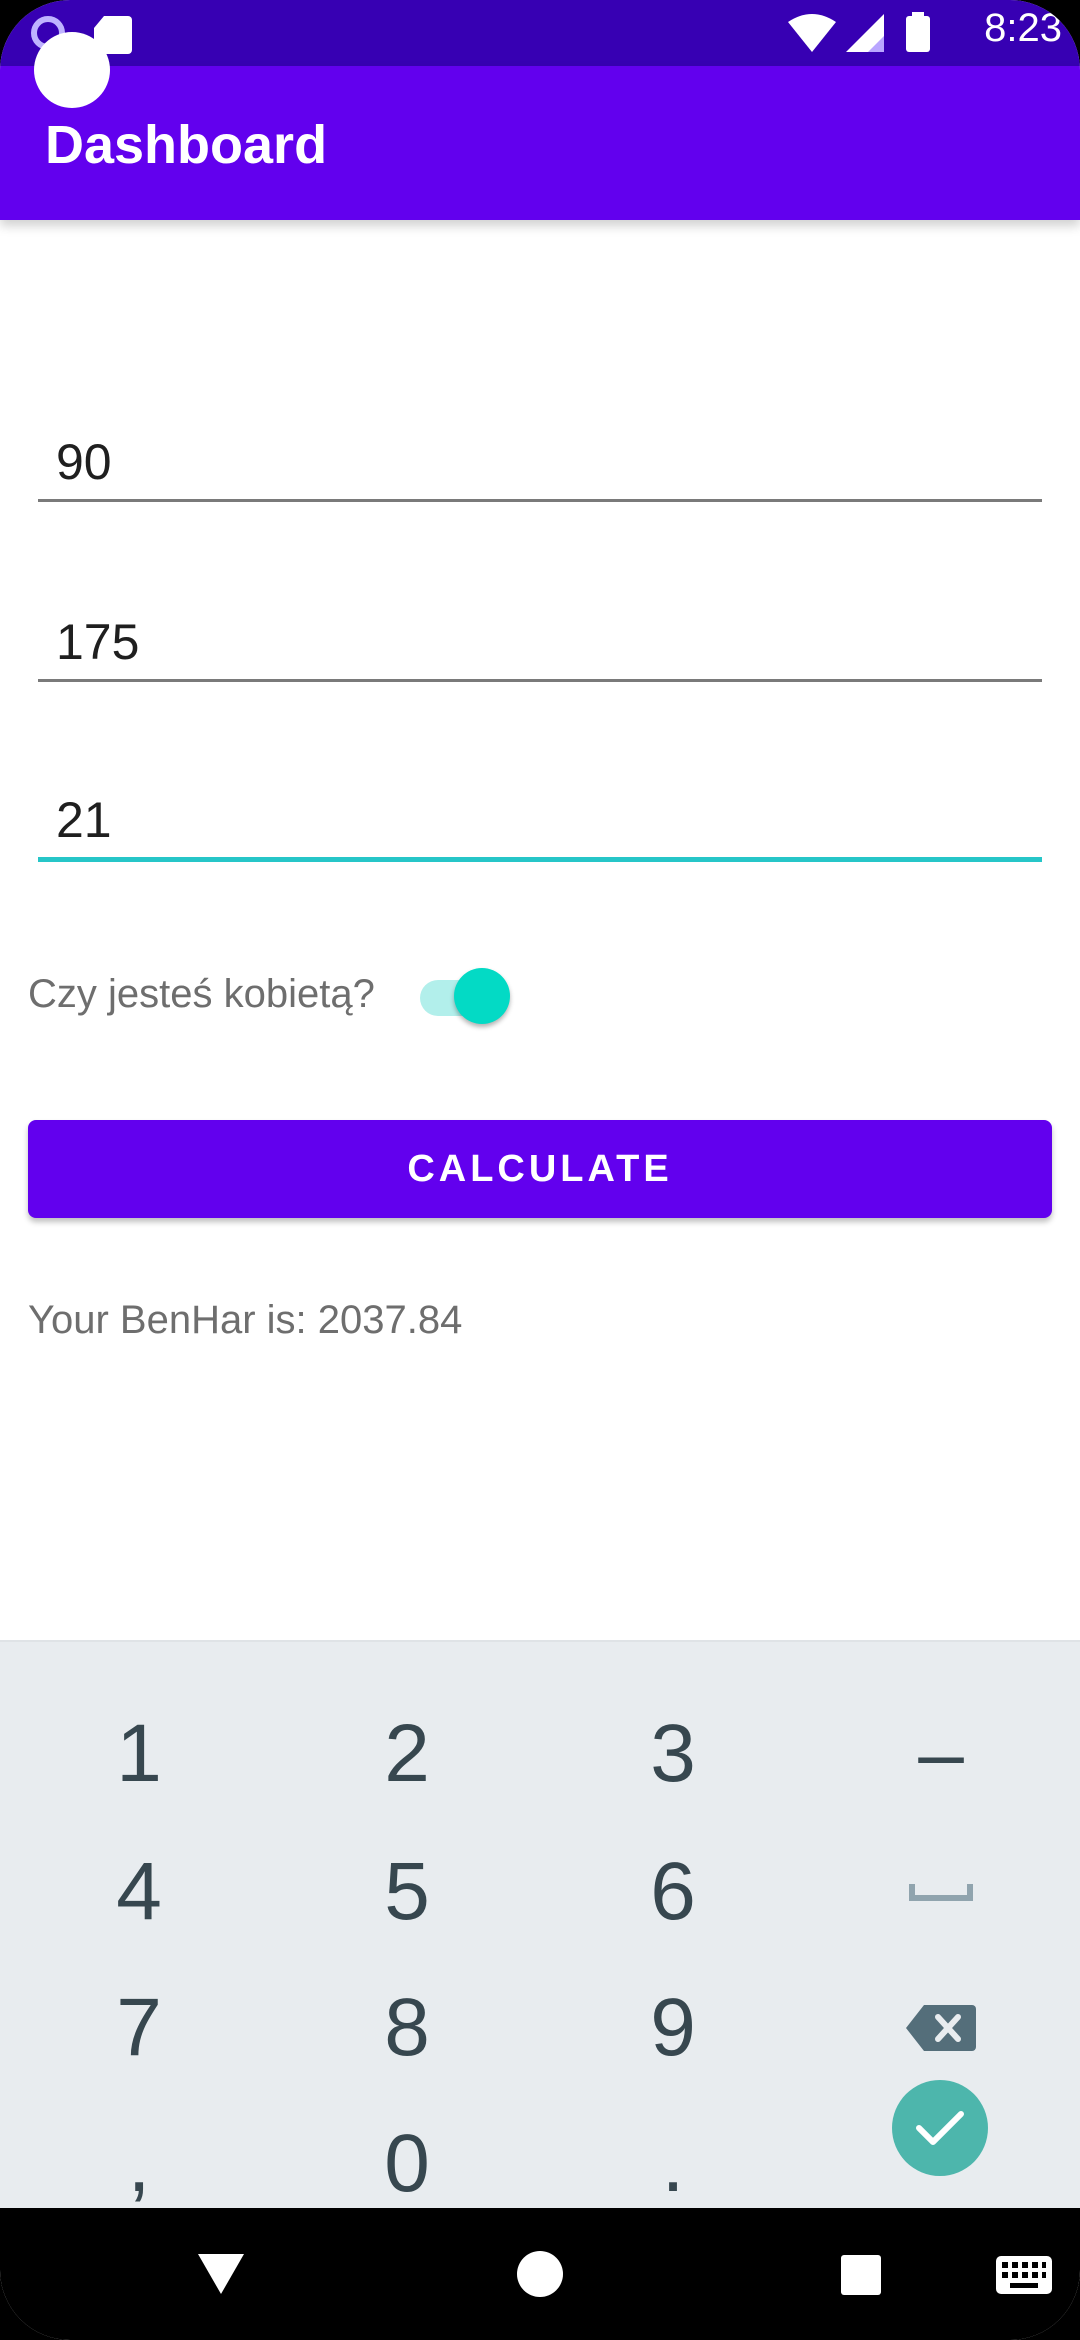 The image size is (1080, 2340). What do you see at coordinates (72, 70) in the screenshot?
I see `camera-cutout` at bounding box center [72, 70].